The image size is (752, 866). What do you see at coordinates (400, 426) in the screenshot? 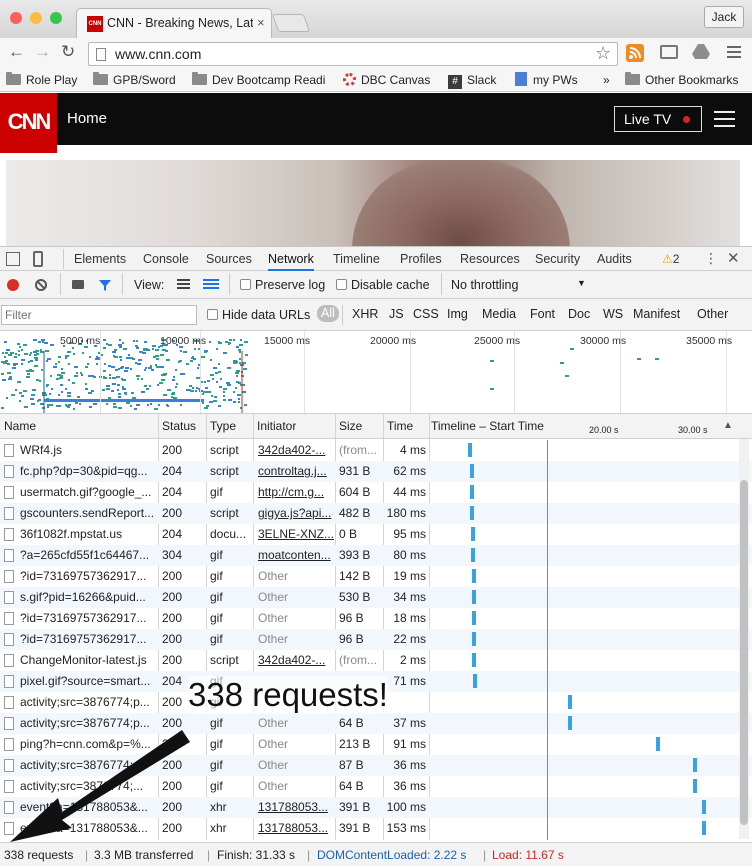
I see `col-time: Time` at bounding box center [400, 426].